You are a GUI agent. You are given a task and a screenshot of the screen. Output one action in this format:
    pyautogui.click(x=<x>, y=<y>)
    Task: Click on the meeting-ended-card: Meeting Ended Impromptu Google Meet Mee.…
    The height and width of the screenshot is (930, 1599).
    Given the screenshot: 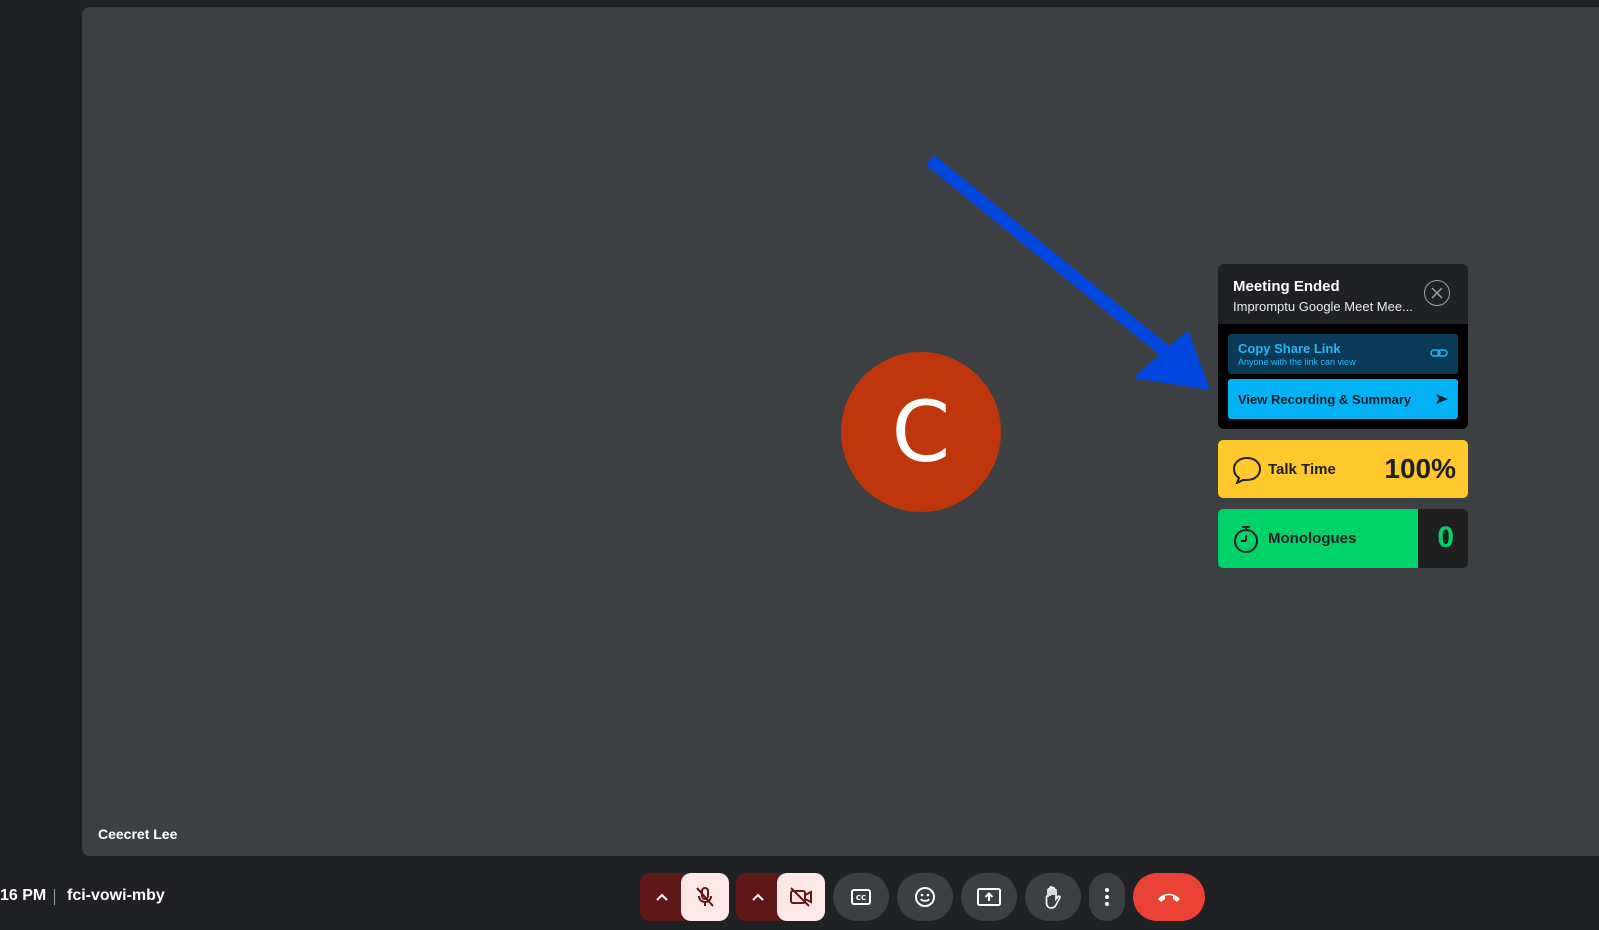 What is the action you would take?
    pyautogui.click(x=1343, y=346)
    